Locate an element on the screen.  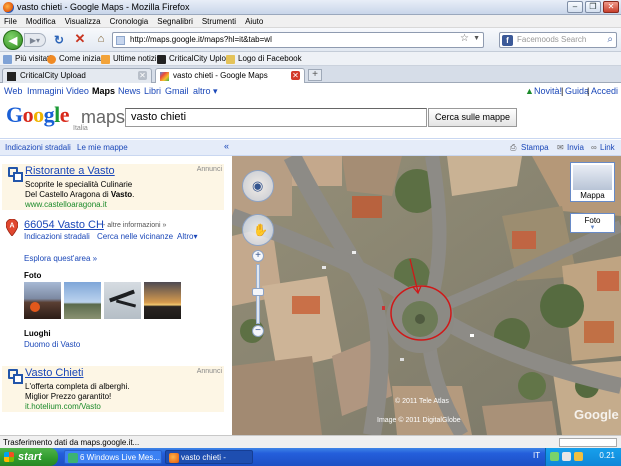
menu-visualizza: Visualizza is located at coordinates (83, 21).